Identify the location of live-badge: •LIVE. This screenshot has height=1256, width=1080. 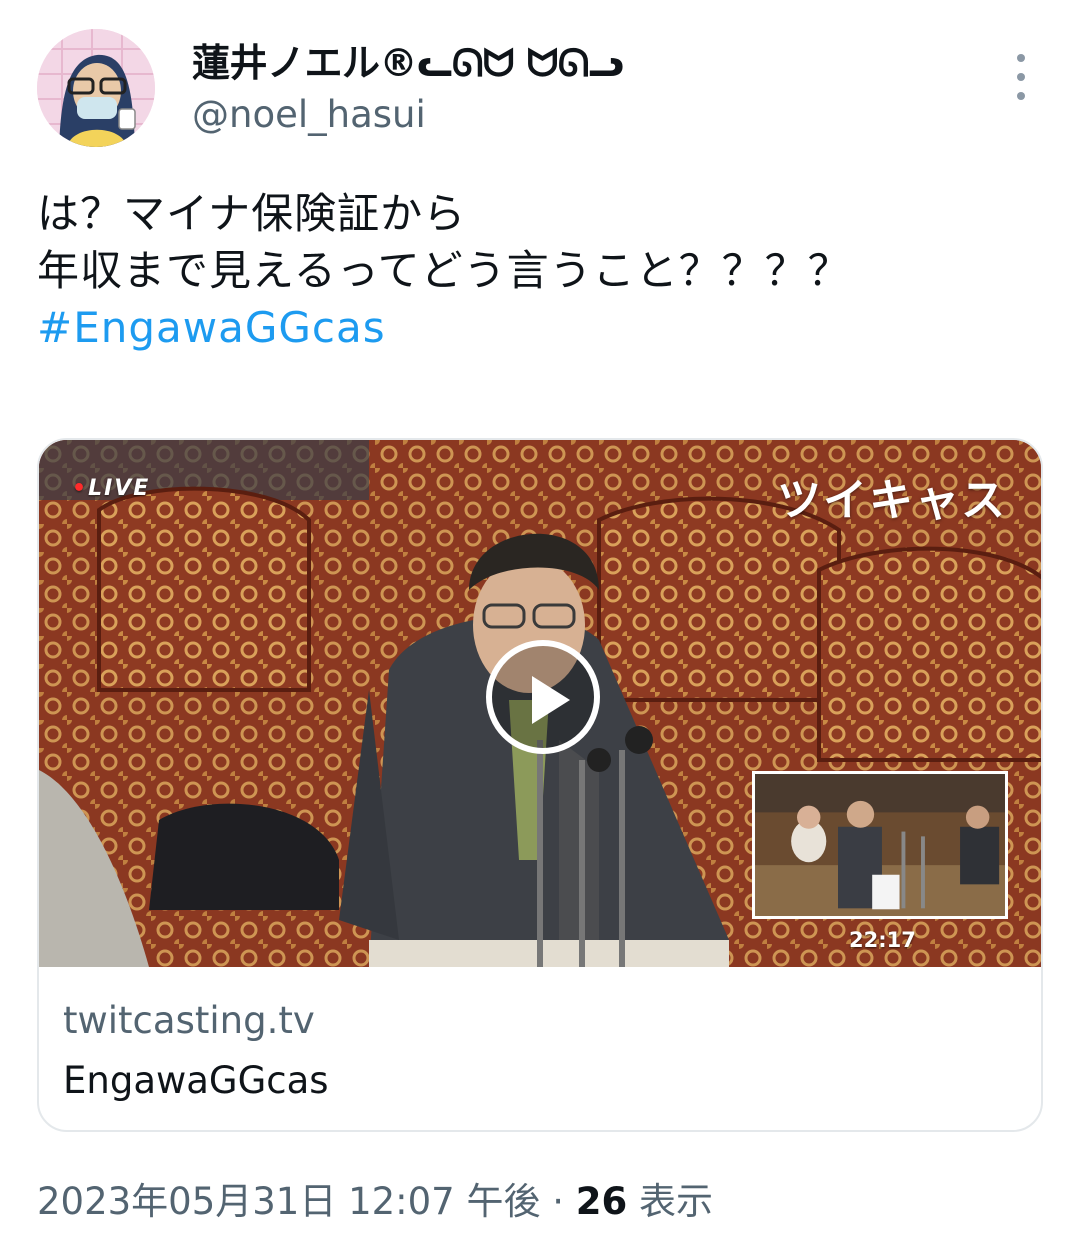
(111, 488).